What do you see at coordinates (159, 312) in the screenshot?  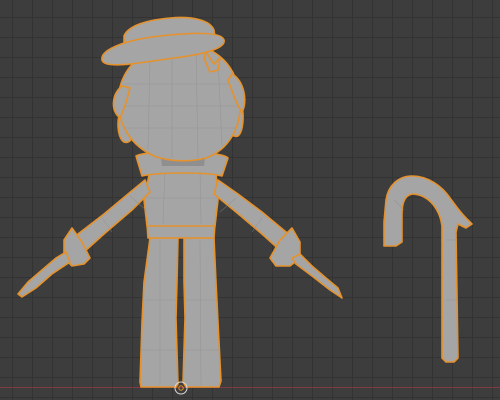 I see `character-left-leg` at bounding box center [159, 312].